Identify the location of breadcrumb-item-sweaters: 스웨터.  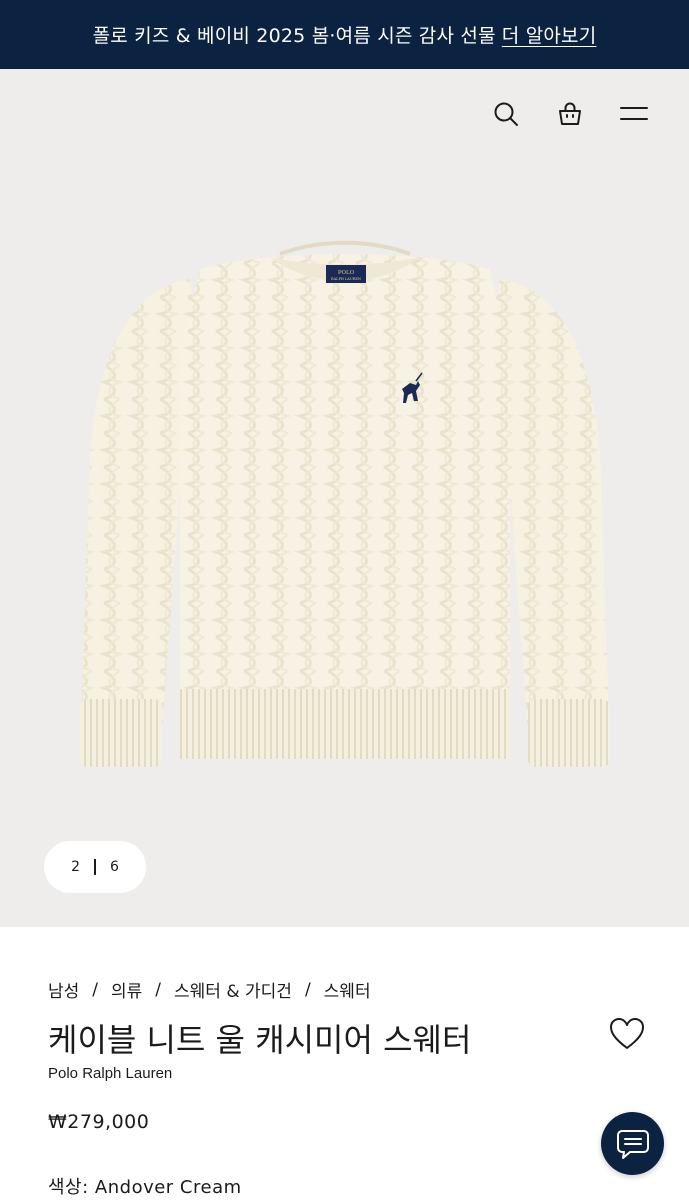
(347, 989).